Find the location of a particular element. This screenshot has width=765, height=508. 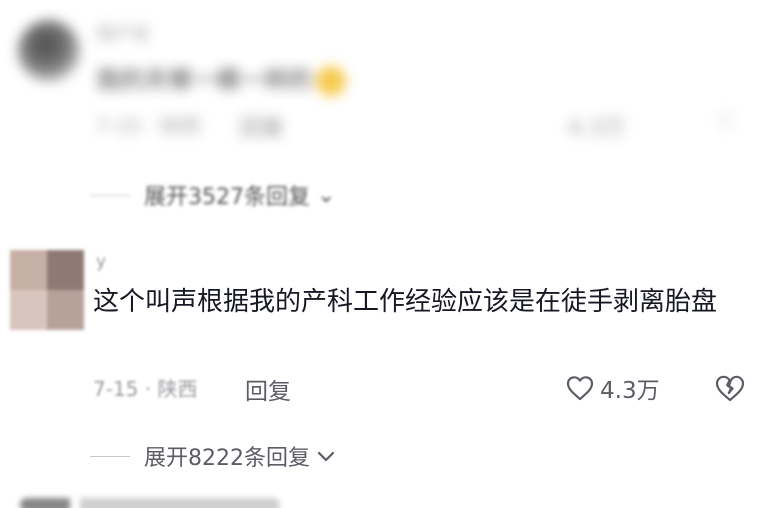

username: y is located at coordinates (101, 262).